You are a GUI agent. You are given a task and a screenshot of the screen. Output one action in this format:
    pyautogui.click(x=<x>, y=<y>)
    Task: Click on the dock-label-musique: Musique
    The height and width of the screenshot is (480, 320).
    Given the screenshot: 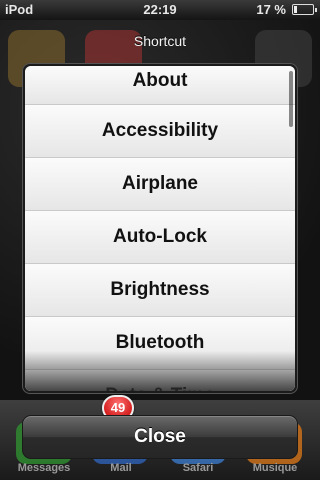 What is the action you would take?
    pyautogui.click(x=275, y=468)
    